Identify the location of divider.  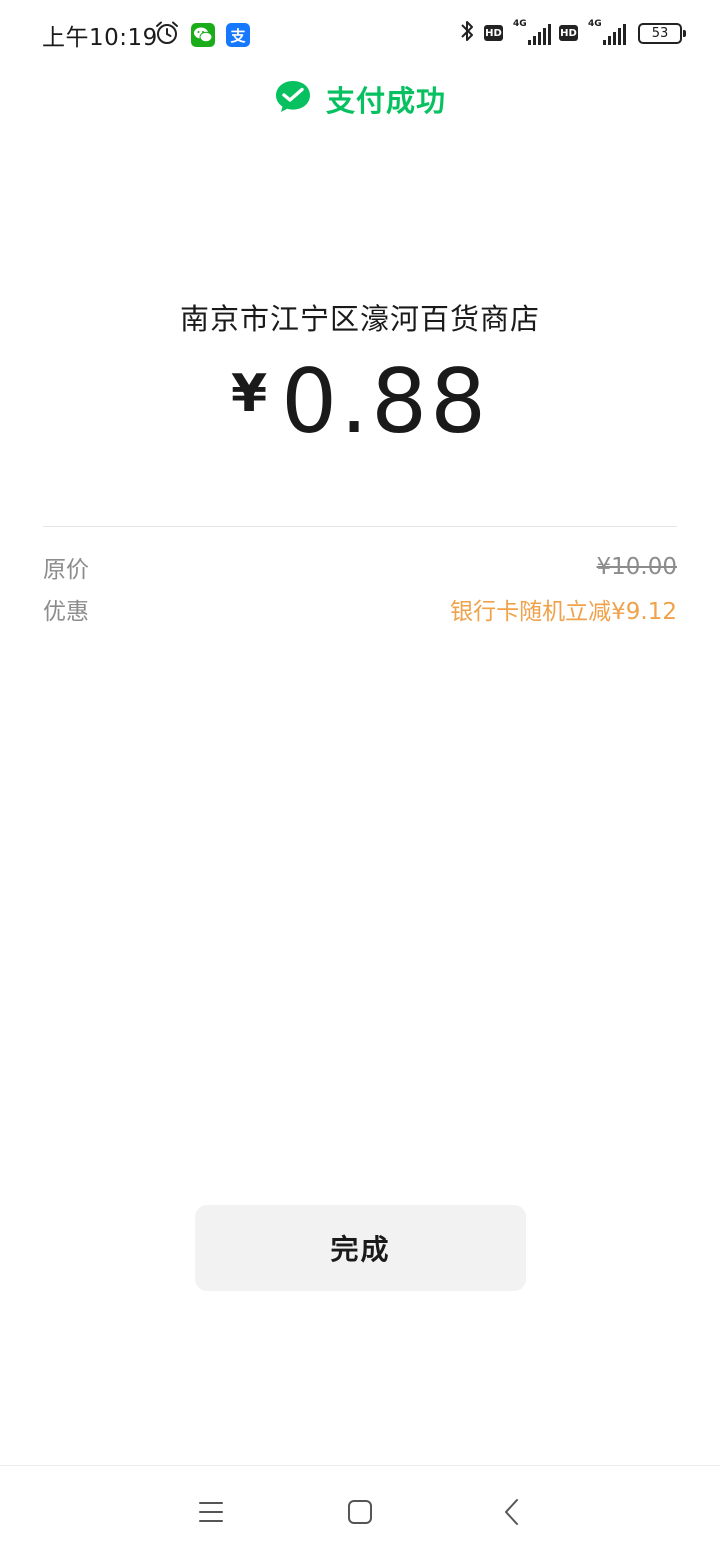
(360, 526).